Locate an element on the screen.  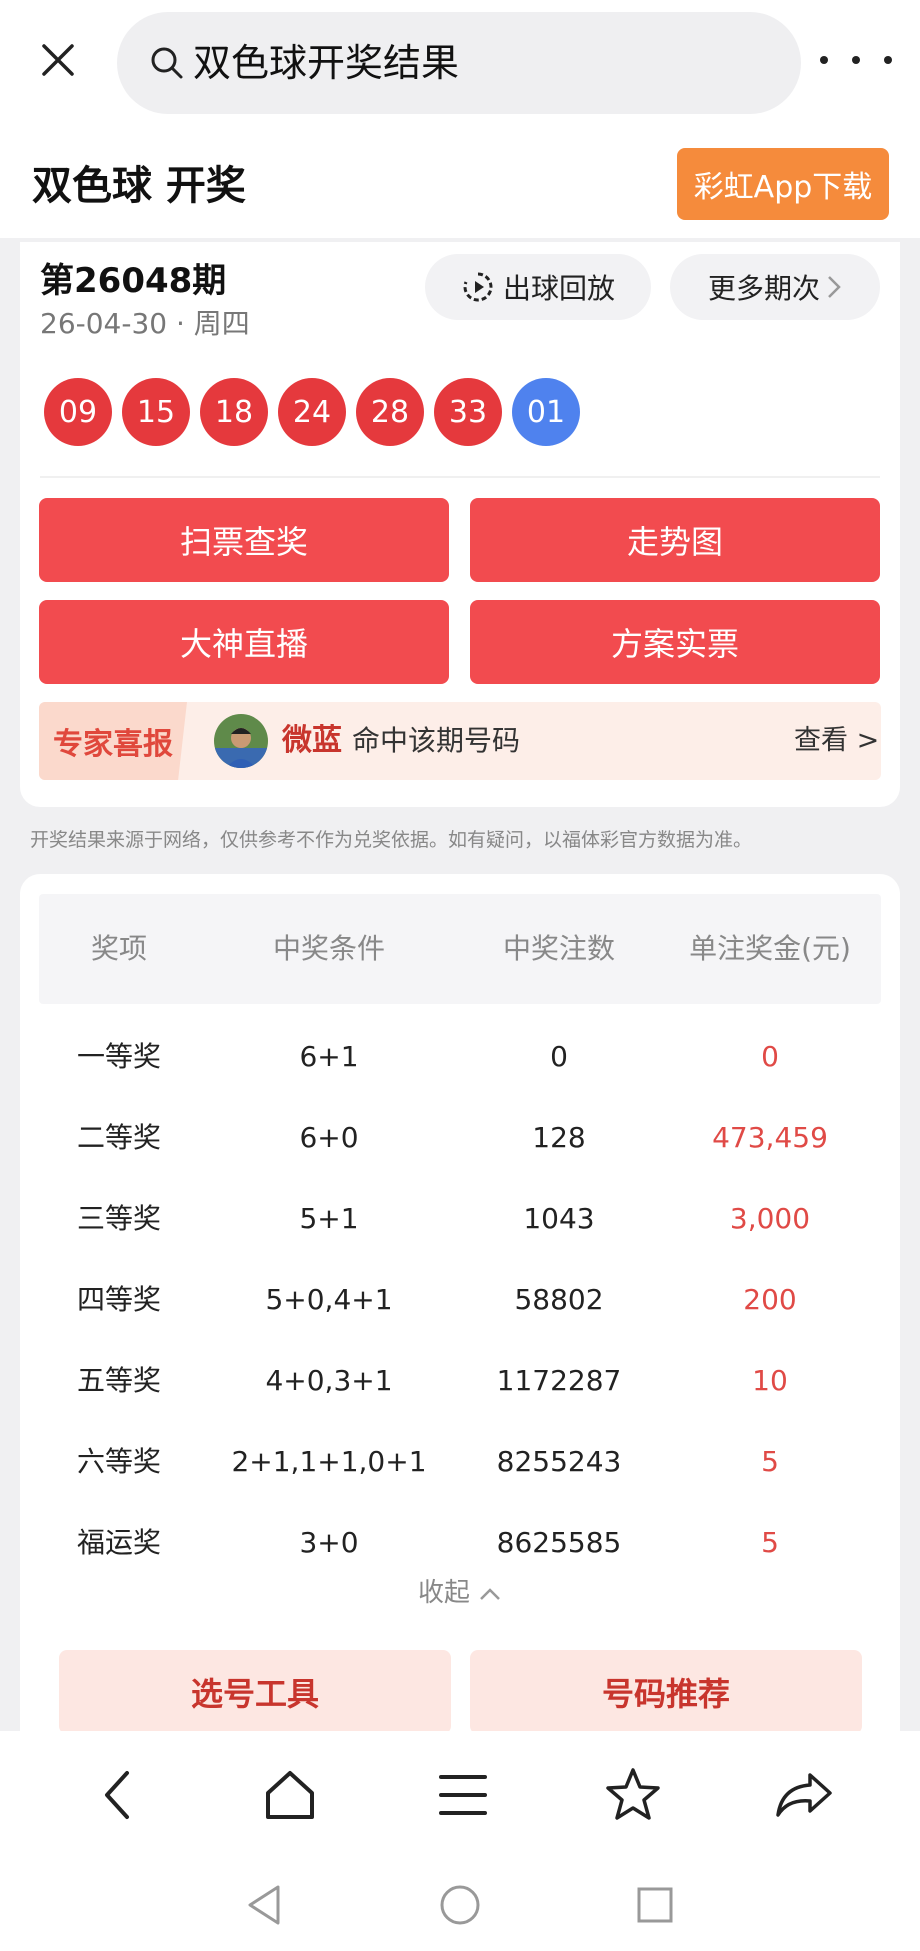
prize-level: 二等奖 is located at coordinates (118, 1137).